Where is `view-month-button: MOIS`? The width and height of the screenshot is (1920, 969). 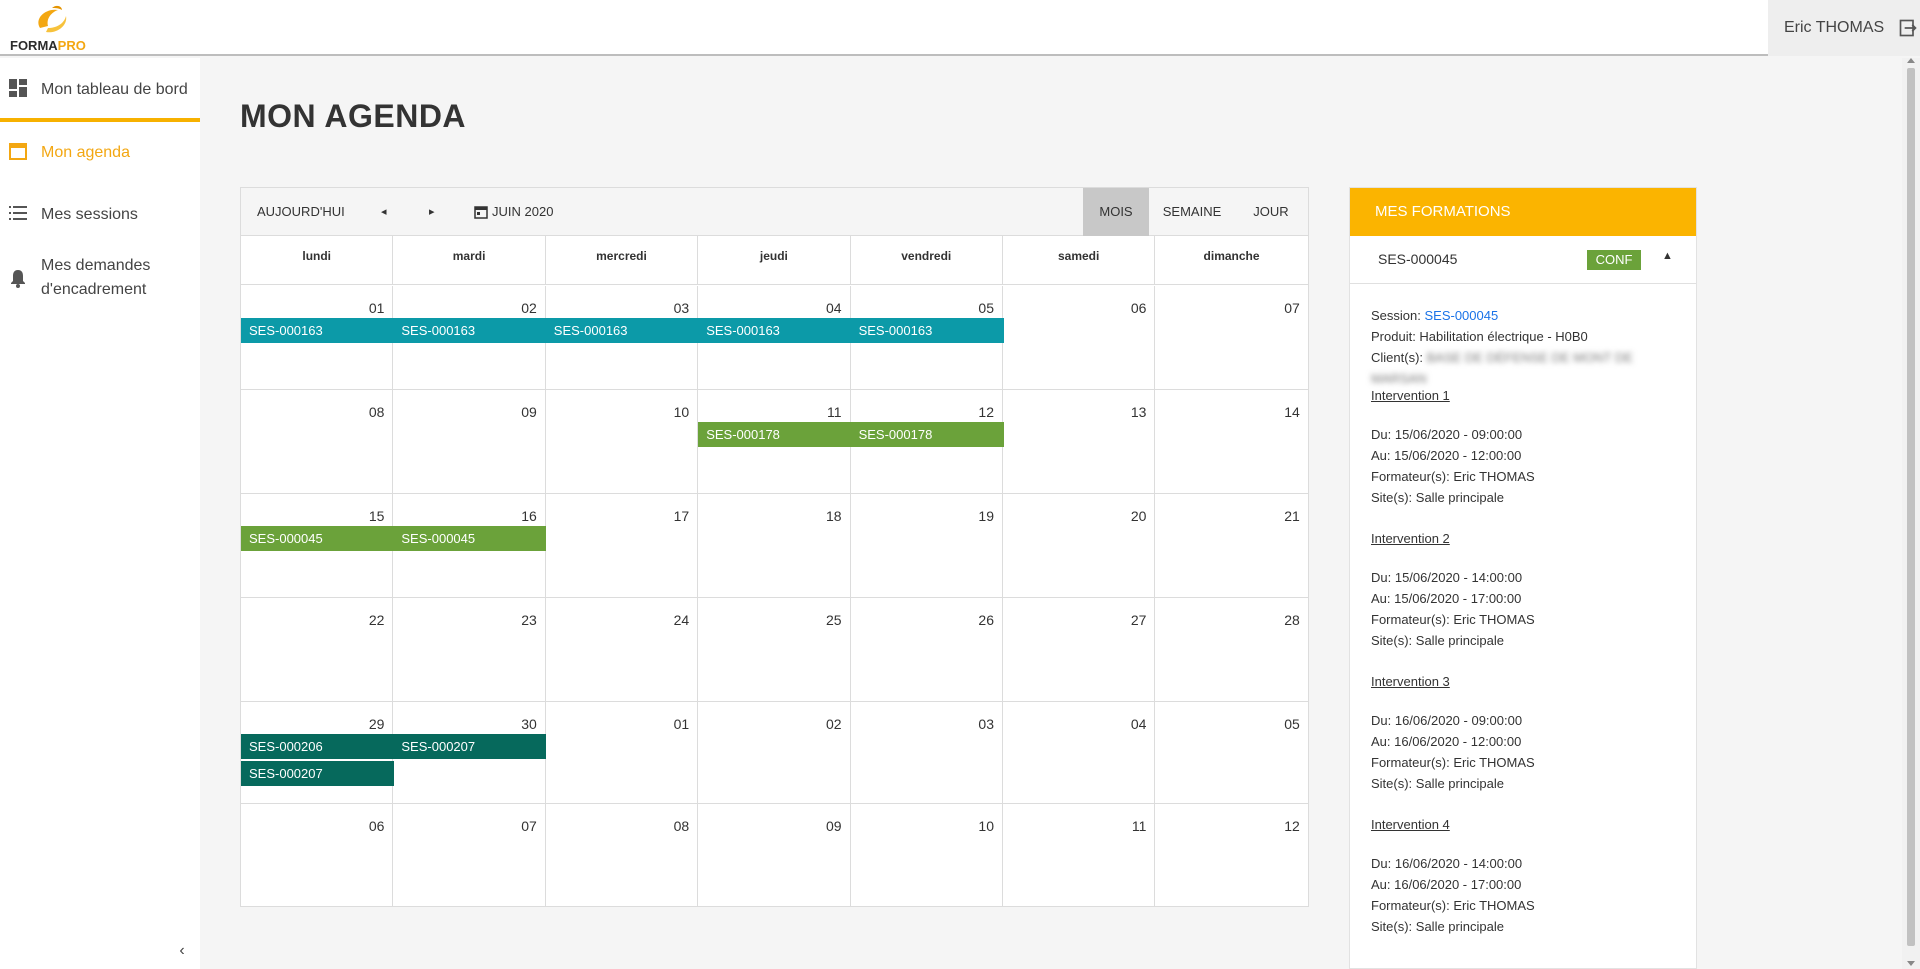
view-month-button: MOIS is located at coordinates (1116, 212).